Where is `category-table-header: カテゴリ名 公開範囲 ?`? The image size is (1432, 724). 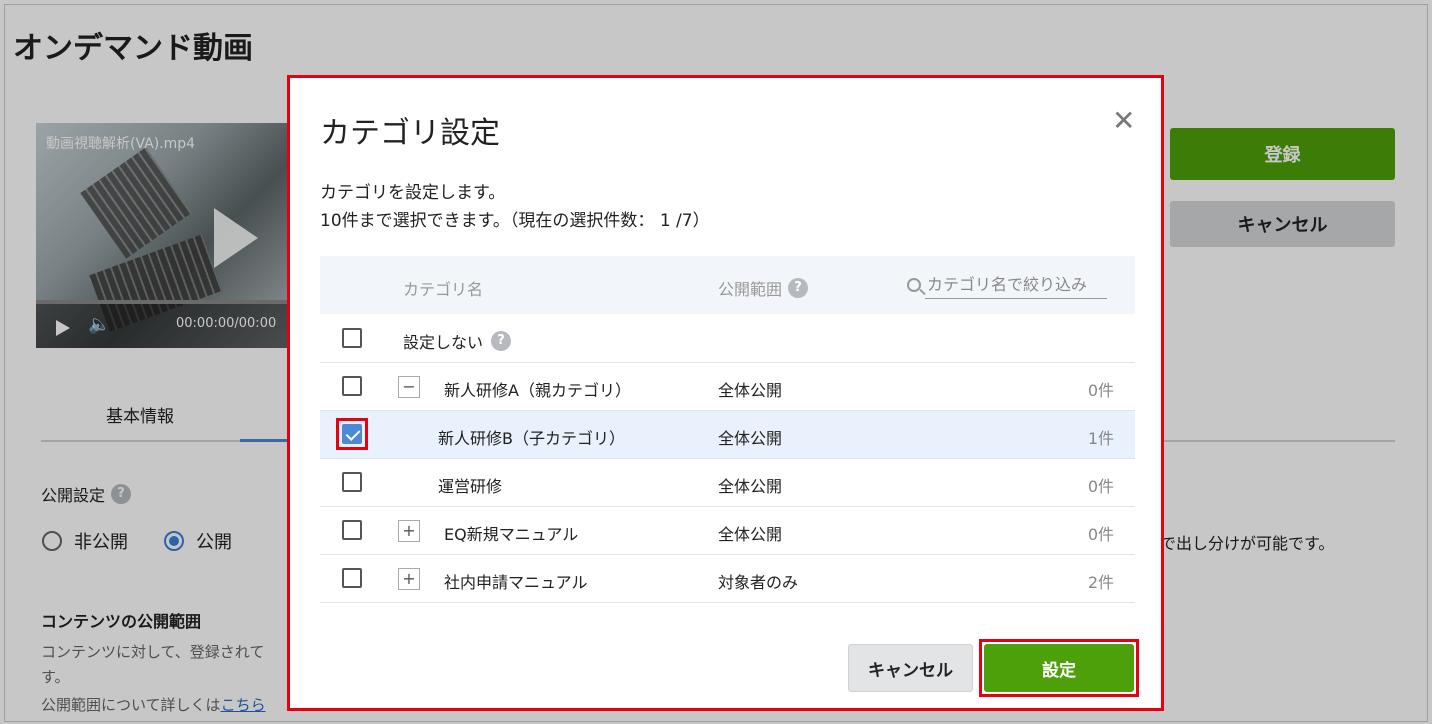
category-table-header: カテゴリ名 公開範囲 ? is located at coordinates (727, 285).